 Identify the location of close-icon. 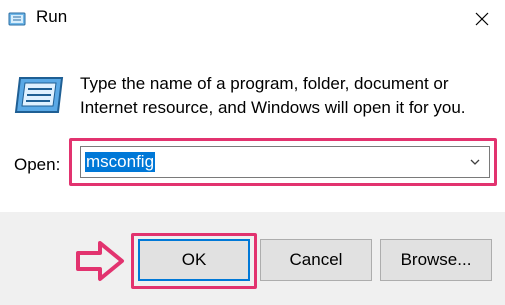
(482, 19).